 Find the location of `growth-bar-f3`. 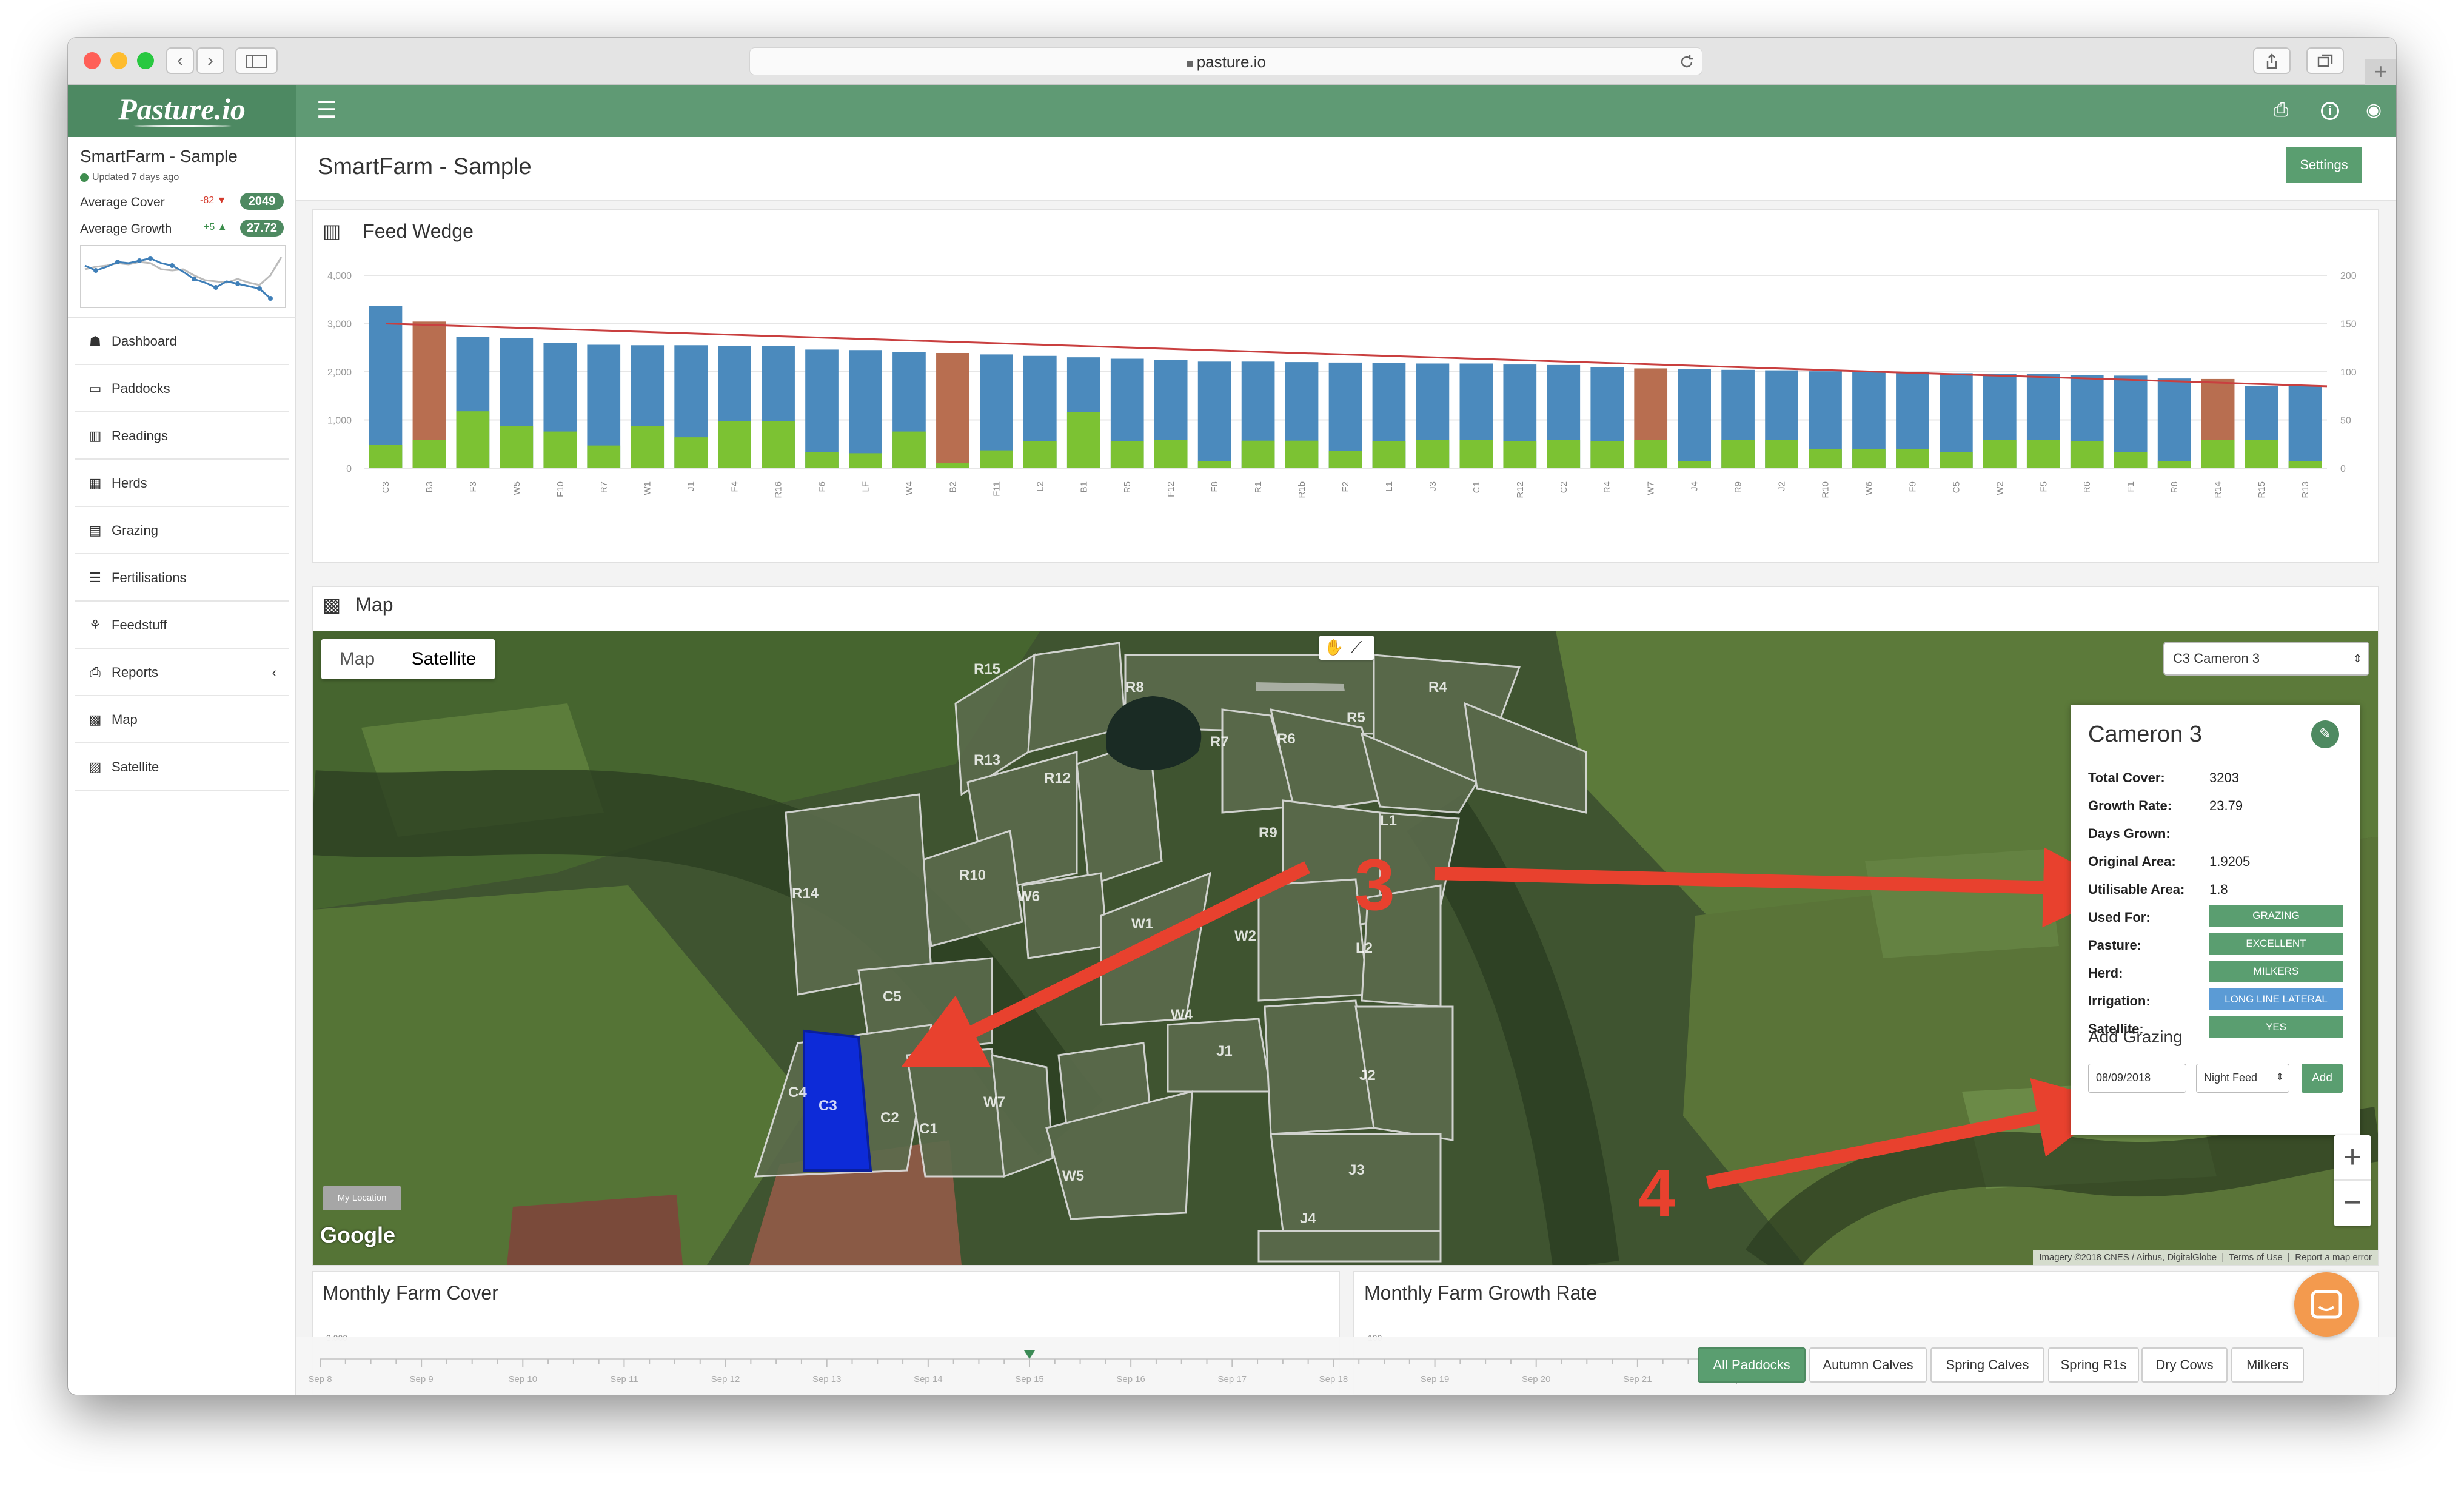

growth-bar-f3 is located at coordinates (473, 440).